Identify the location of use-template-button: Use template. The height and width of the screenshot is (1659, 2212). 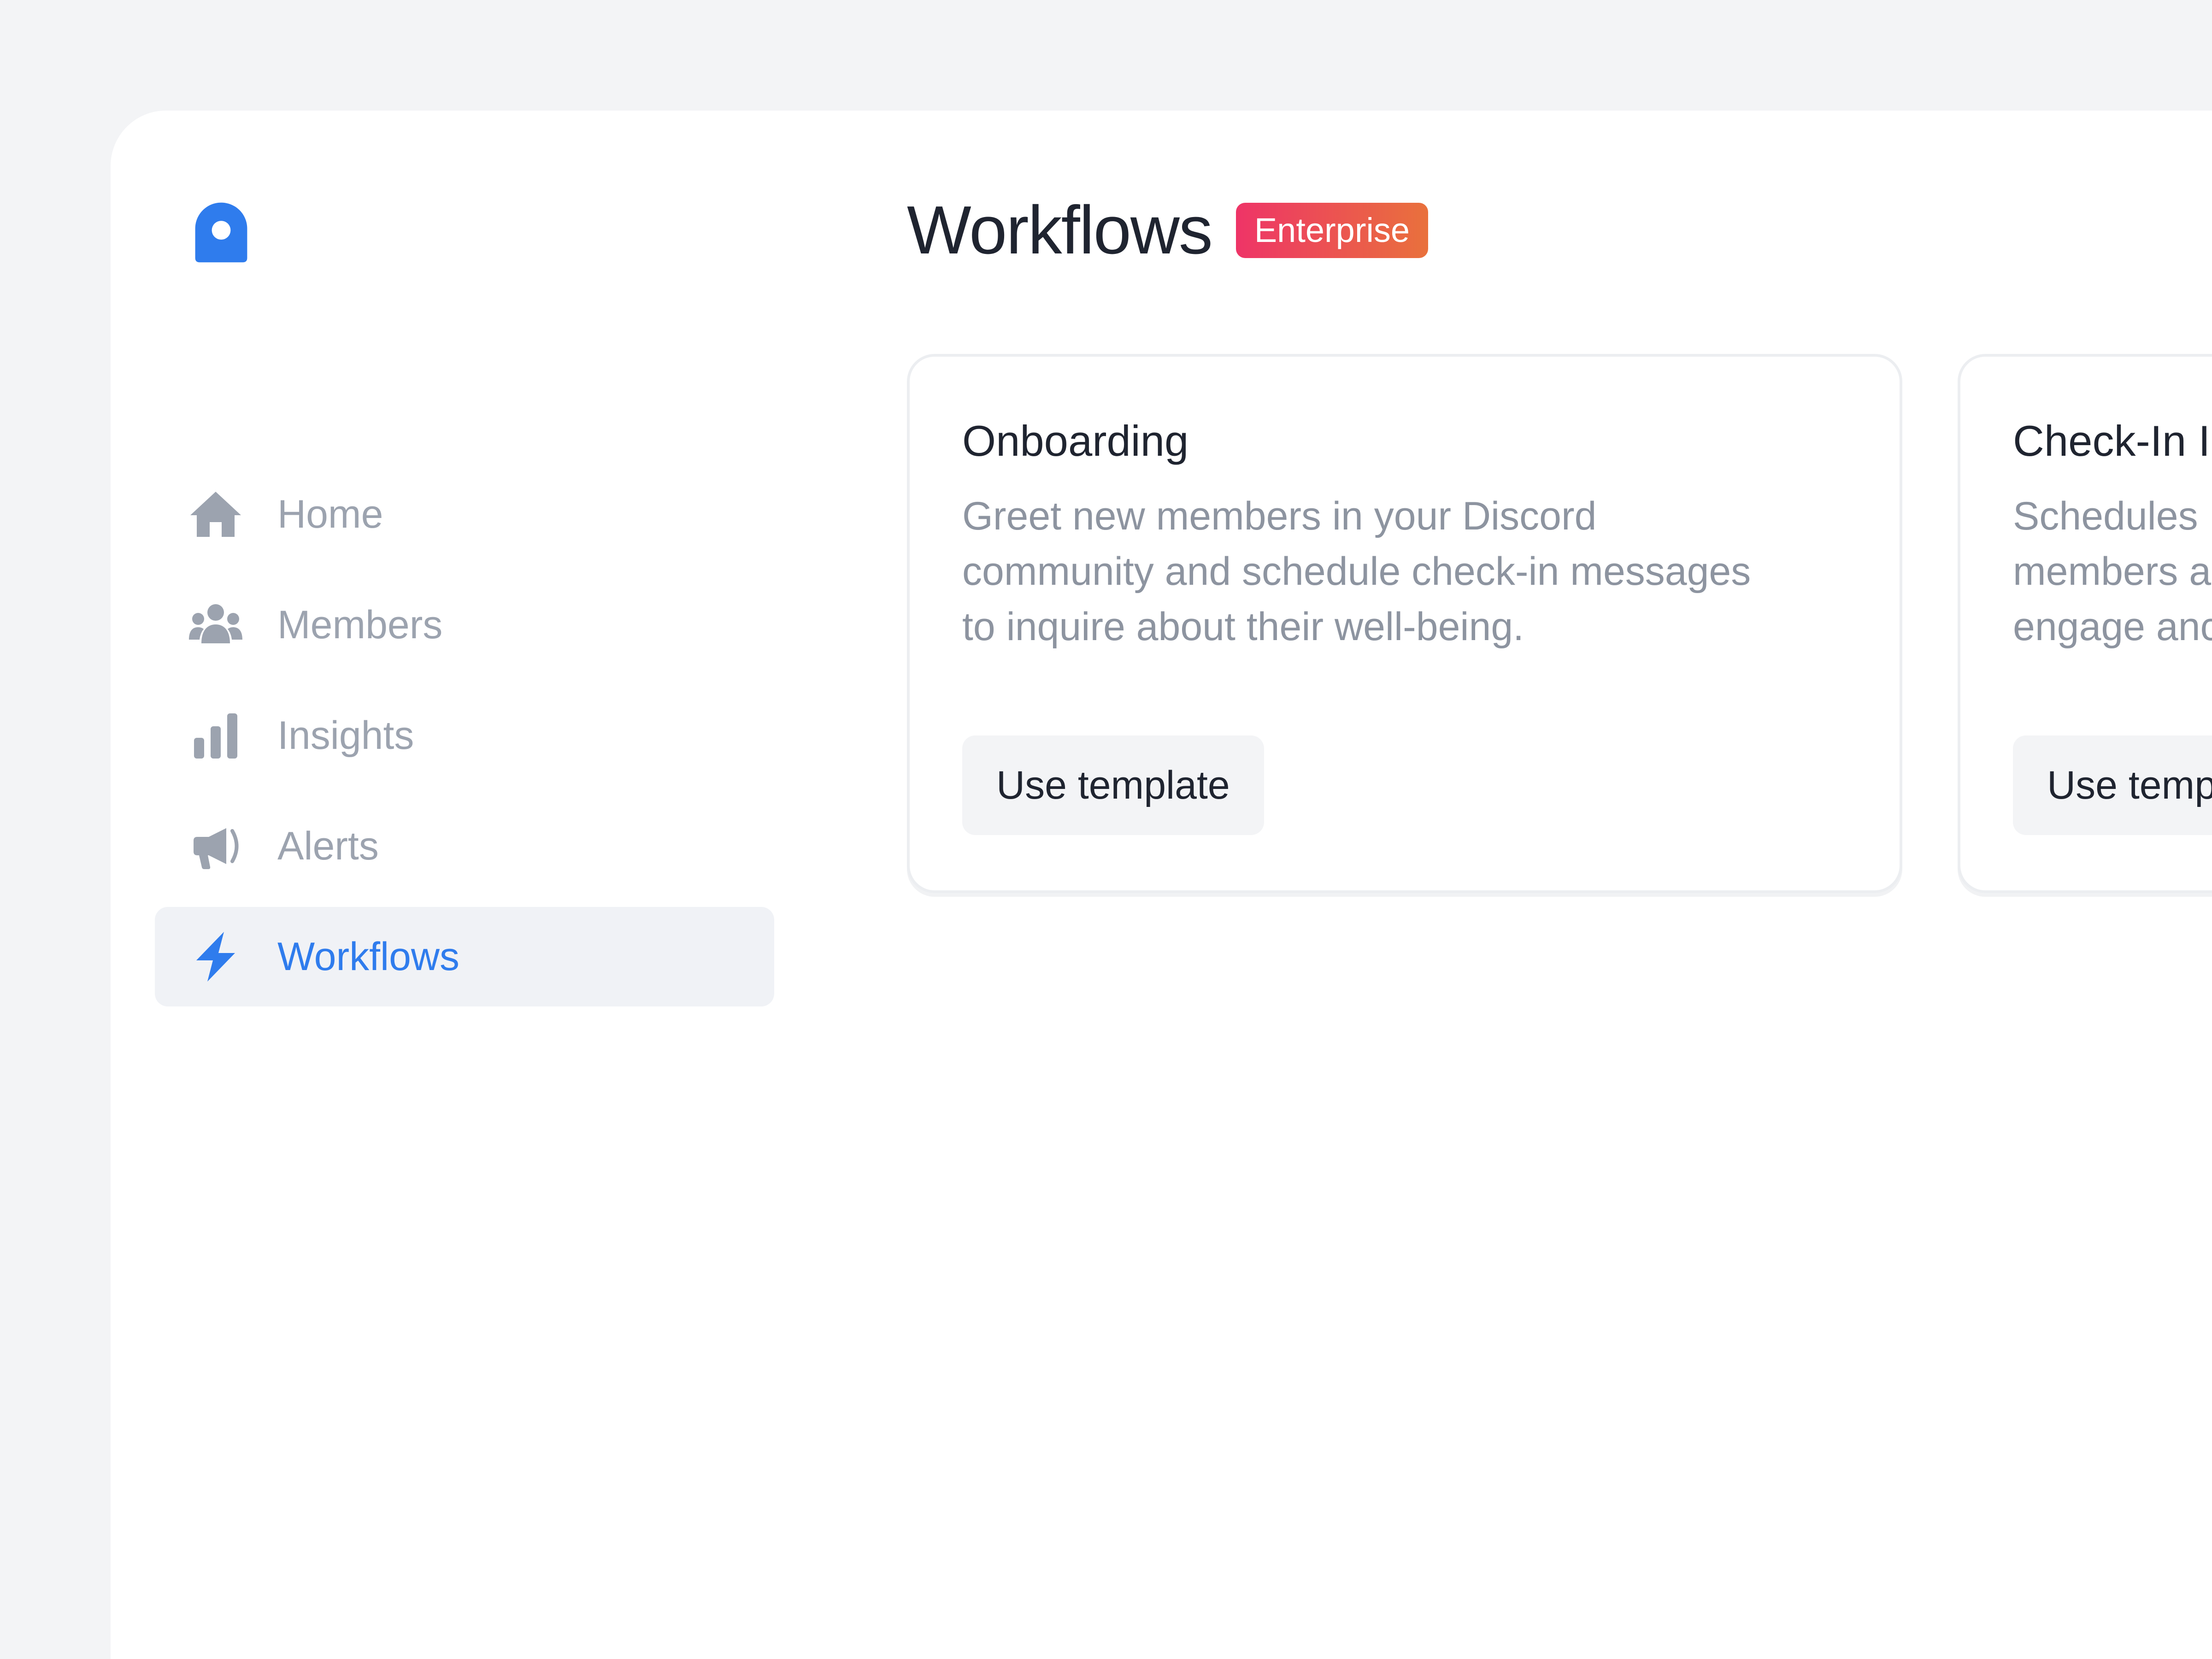
(1113, 785).